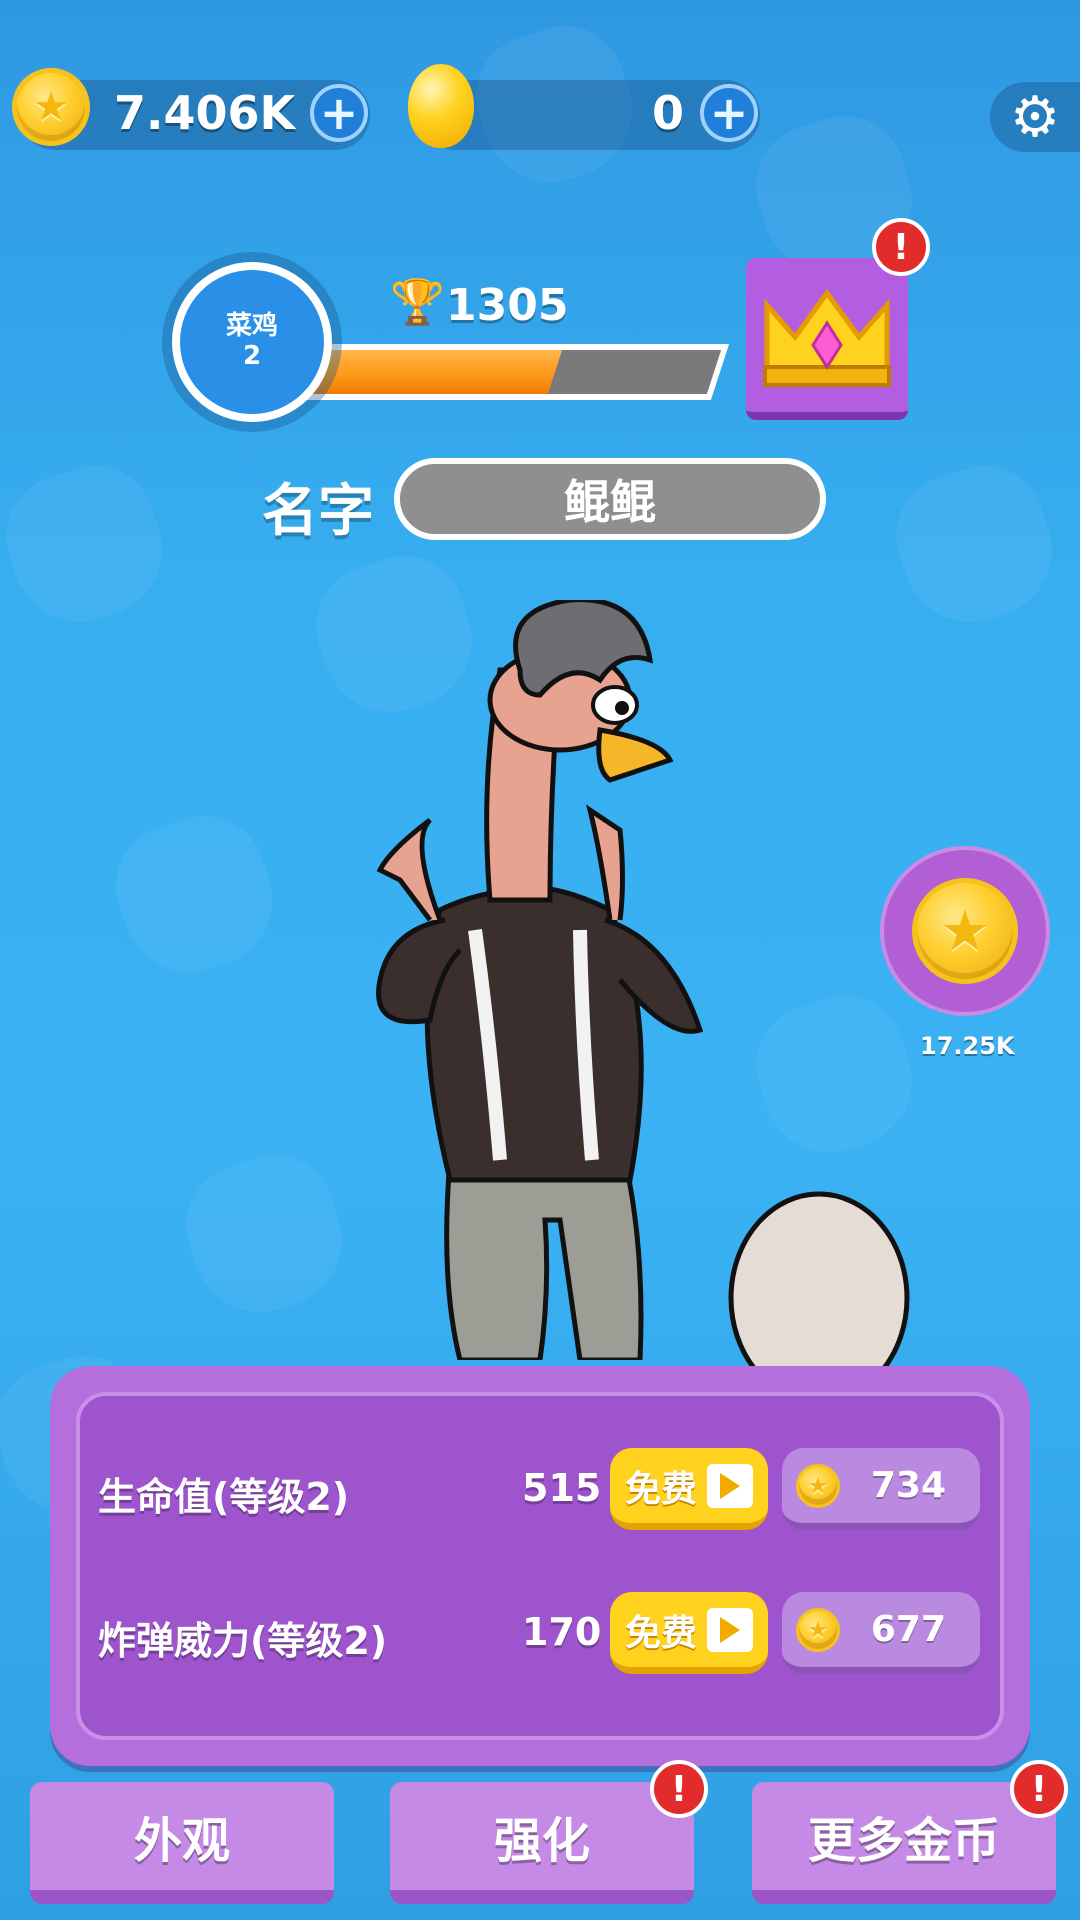 The height and width of the screenshot is (1920, 1080). Describe the element at coordinates (819, 1279) in the screenshot. I see `egg-illustration` at that location.